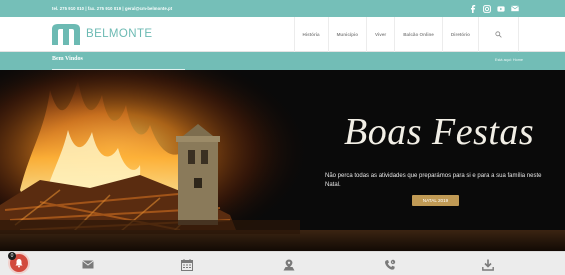 The height and width of the screenshot is (275, 565). I want to click on notification-count-badge: 0, so click(12, 256).